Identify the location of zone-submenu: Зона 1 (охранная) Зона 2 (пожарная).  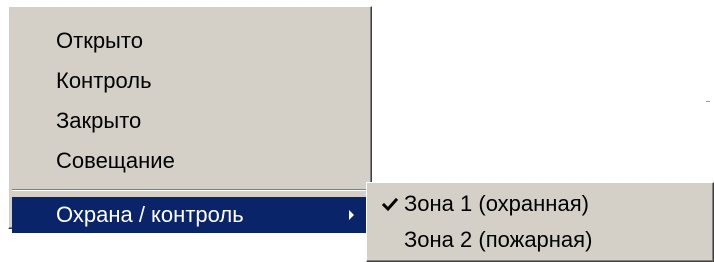
(540, 222).